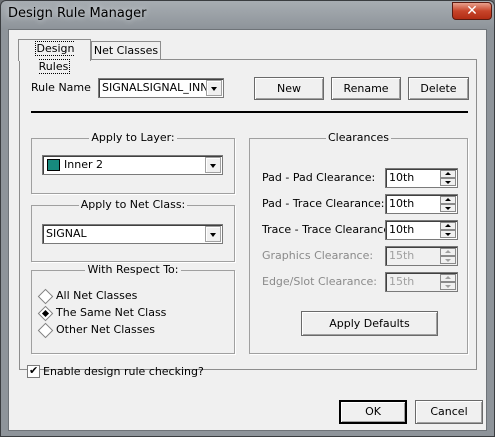  Describe the element at coordinates (247, 15) in the screenshot. I see `title-bar: Design Rule Manager ✕` at that location.